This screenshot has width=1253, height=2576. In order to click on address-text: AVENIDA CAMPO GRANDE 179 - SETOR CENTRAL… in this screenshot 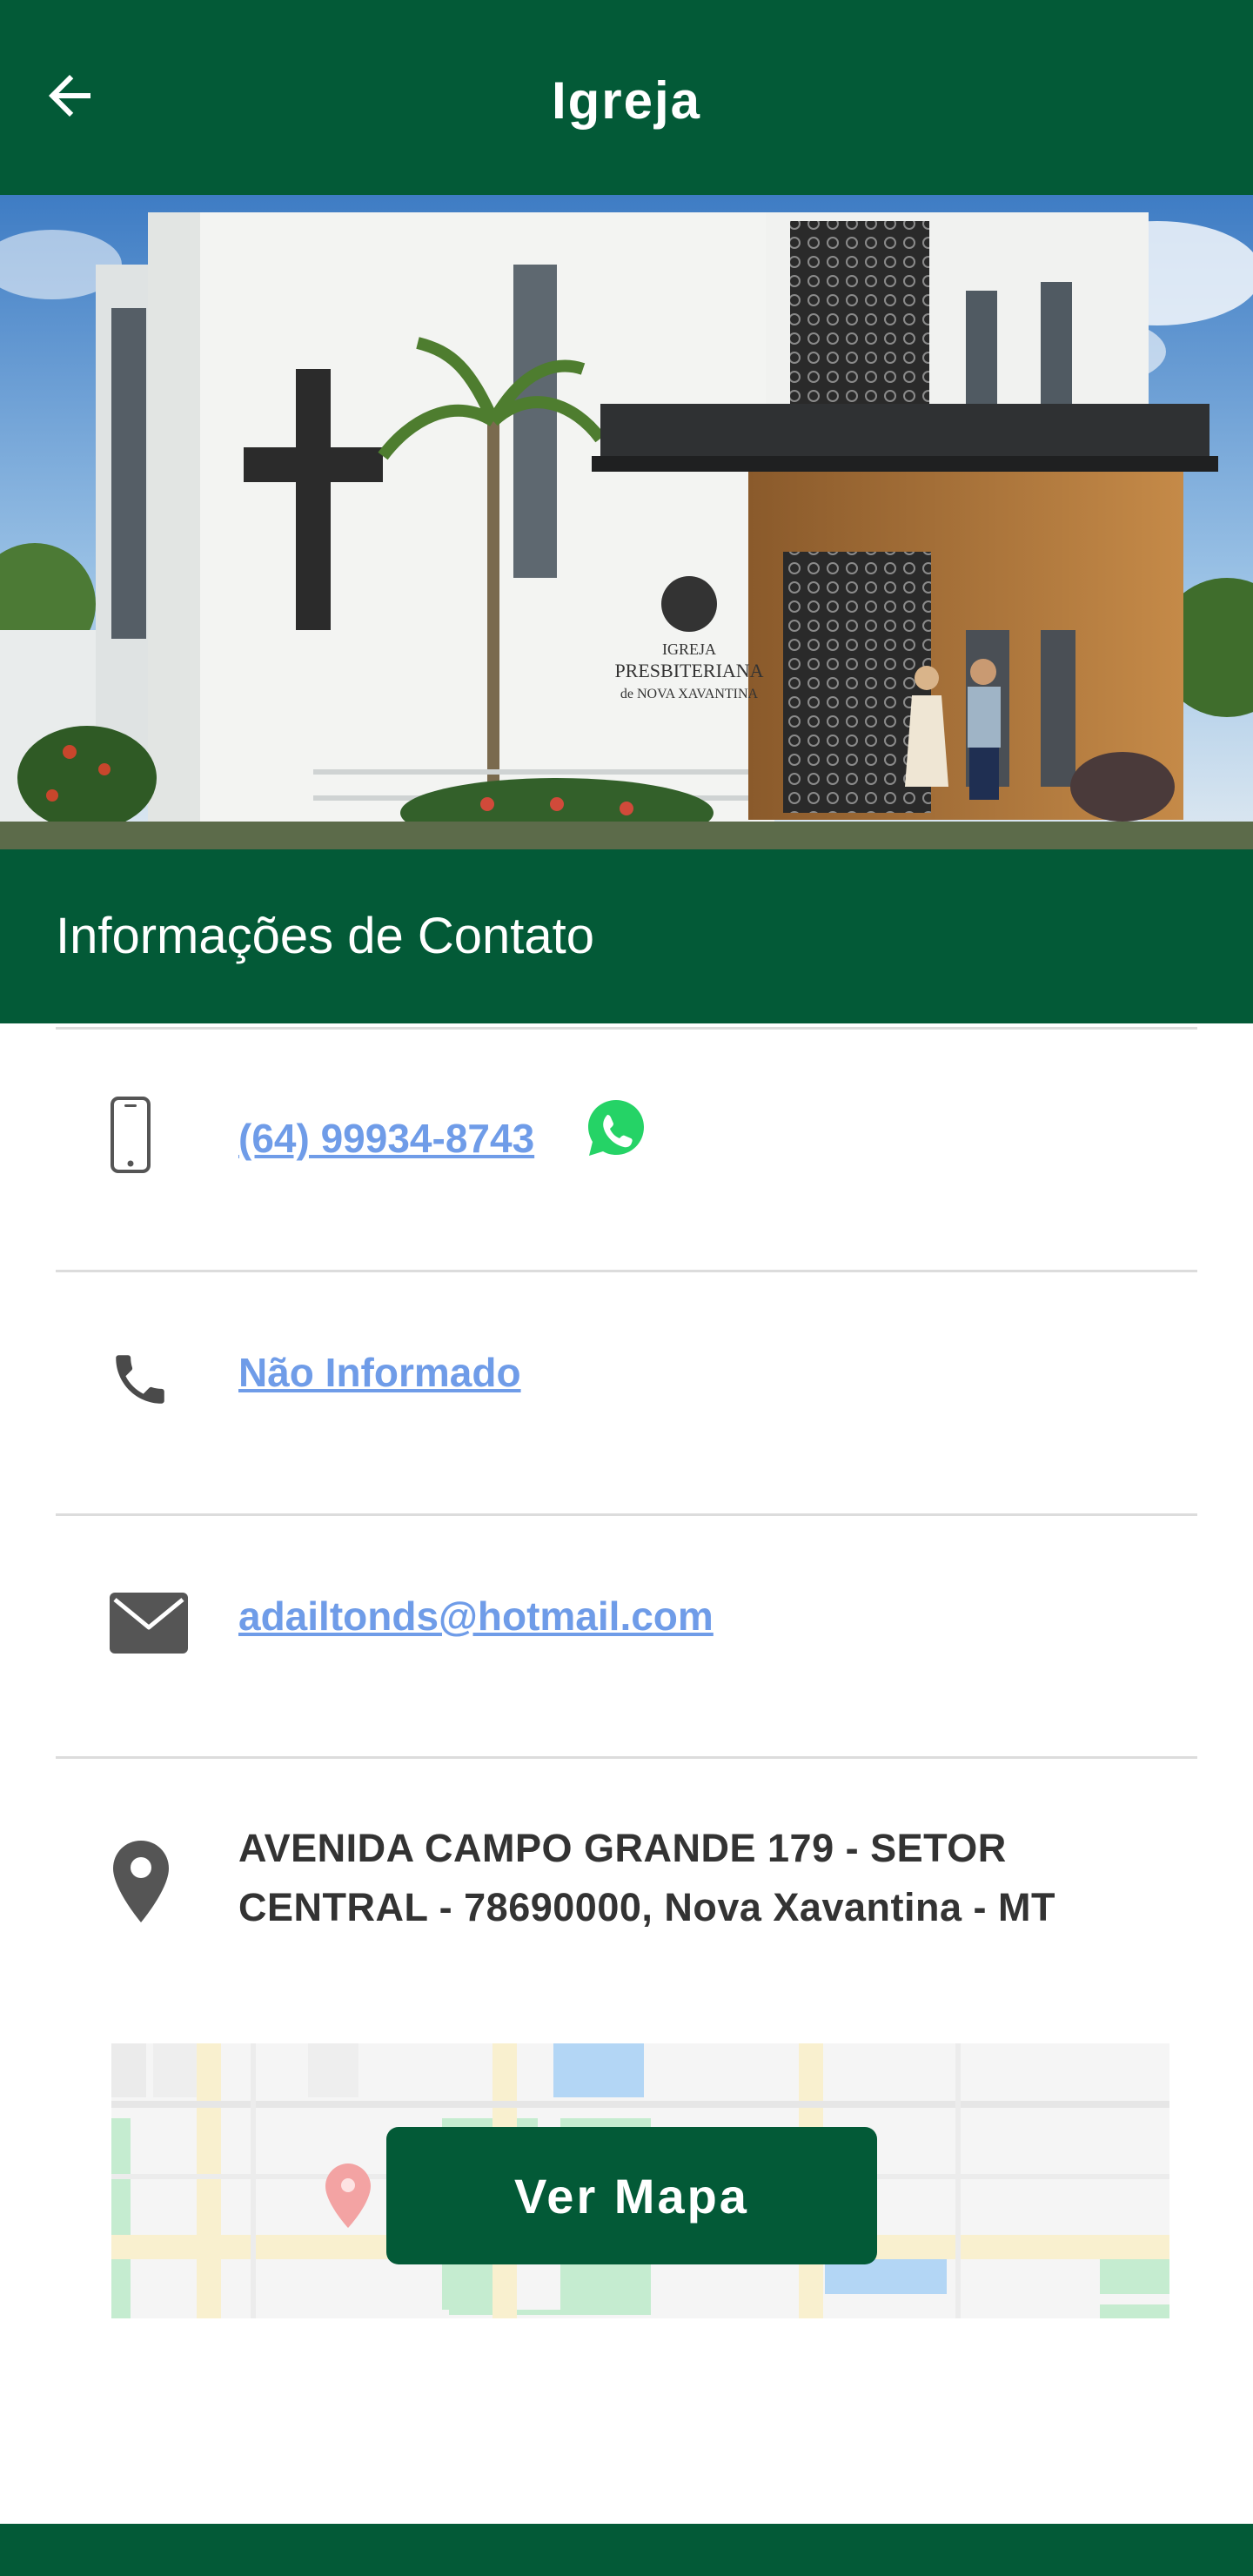, I will do `click(646, 1877)`.